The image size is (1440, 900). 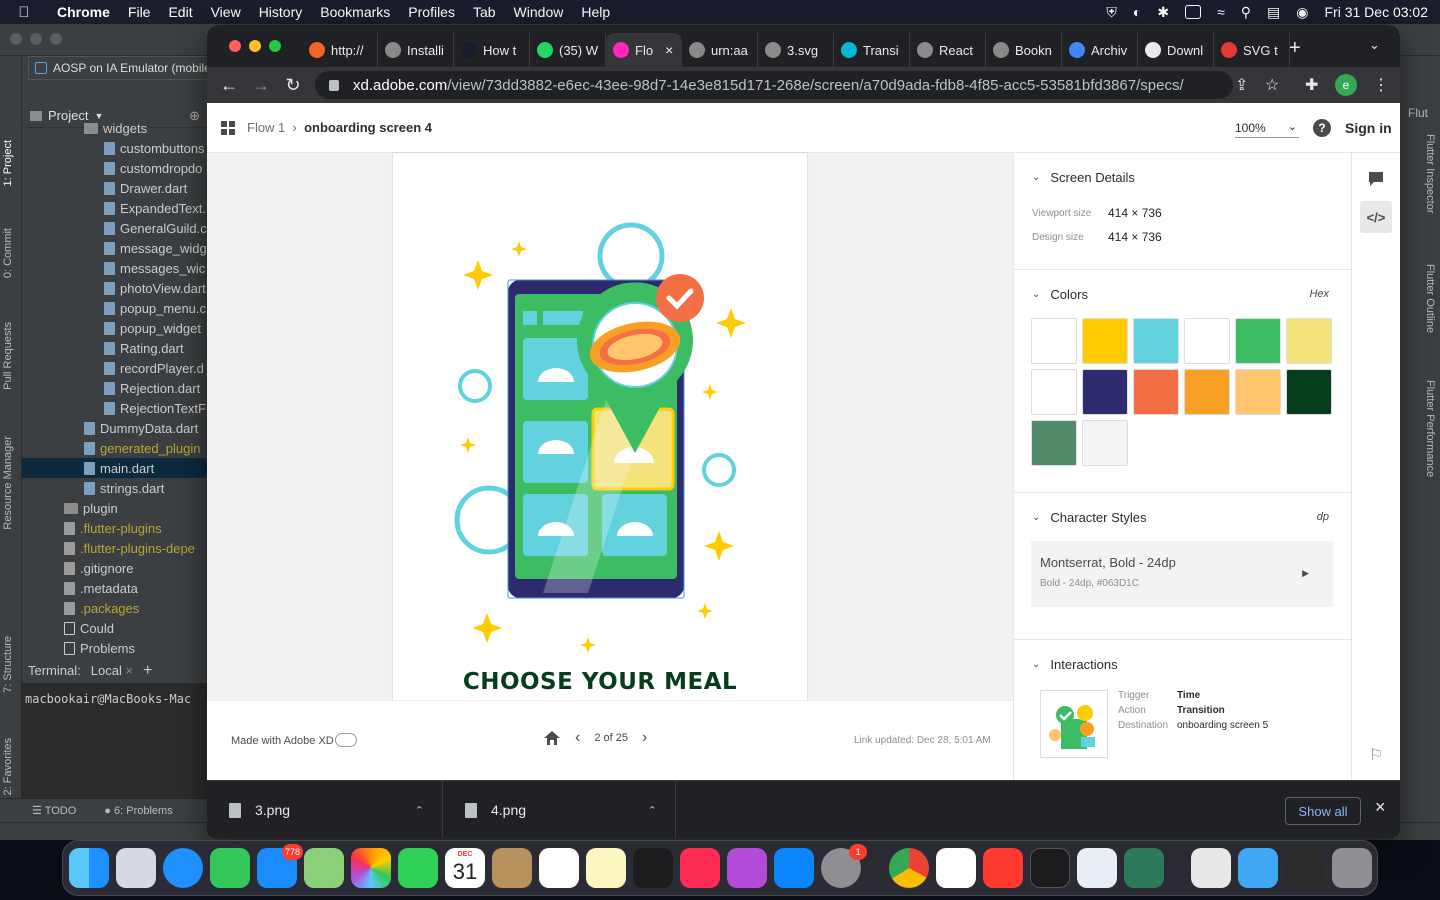 I want to click on tree-item: custombuttons, so click(x=115, y=148).